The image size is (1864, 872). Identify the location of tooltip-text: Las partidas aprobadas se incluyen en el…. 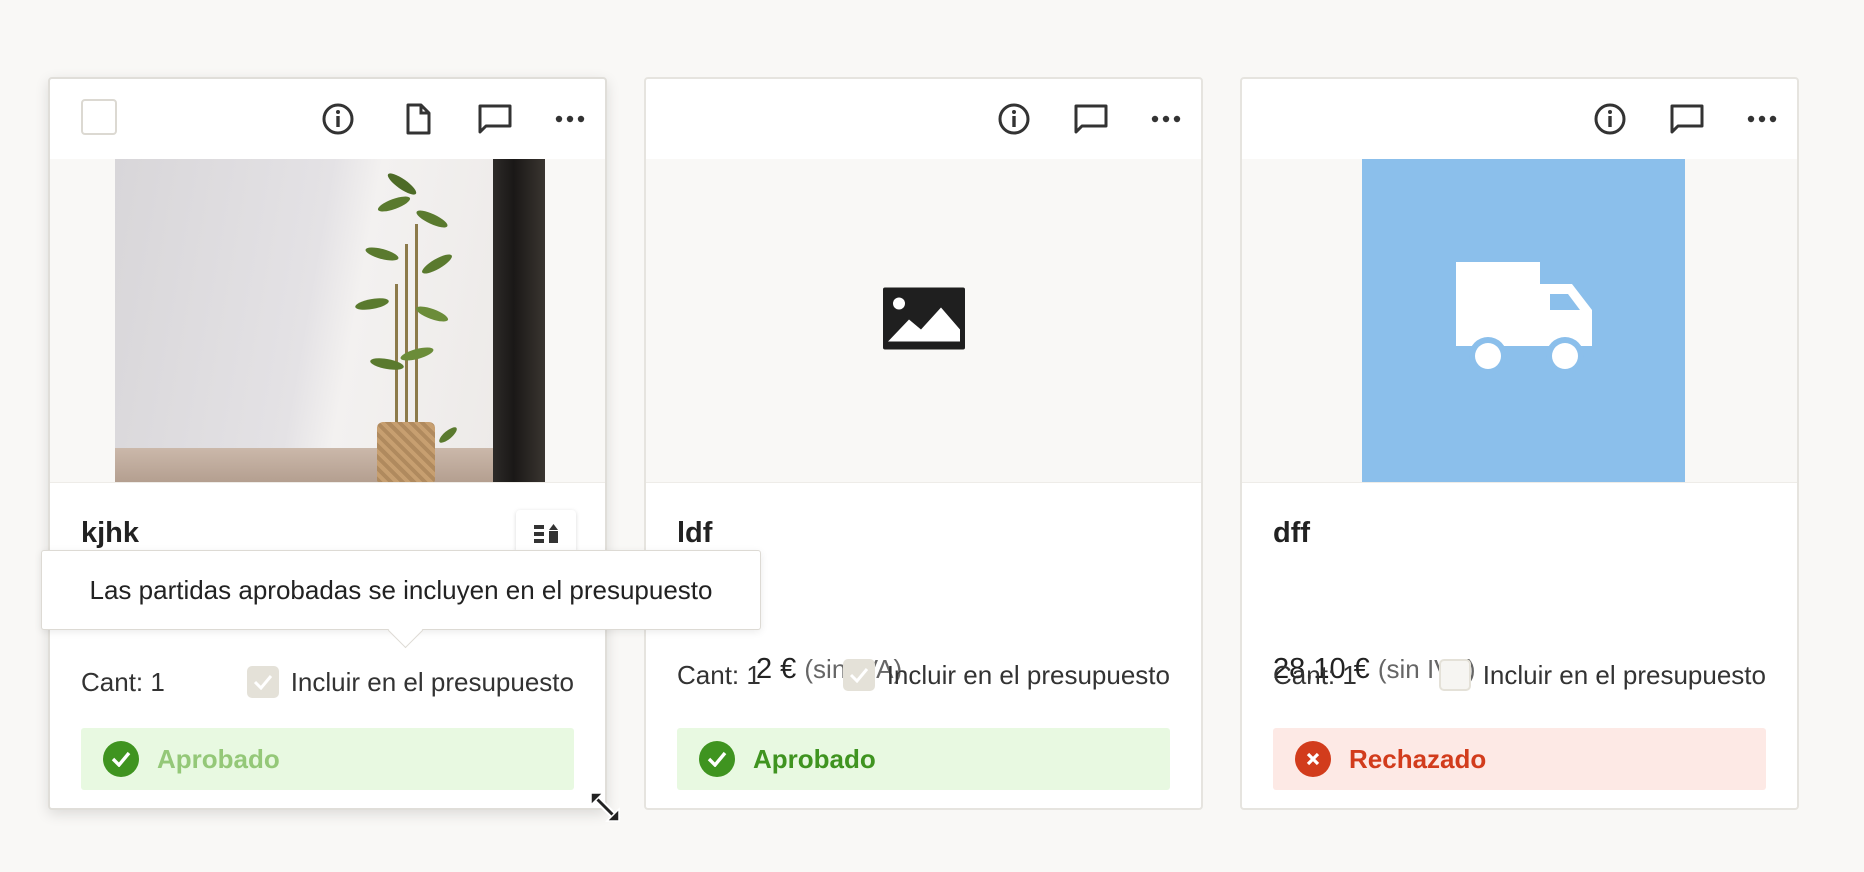
(401, 589).